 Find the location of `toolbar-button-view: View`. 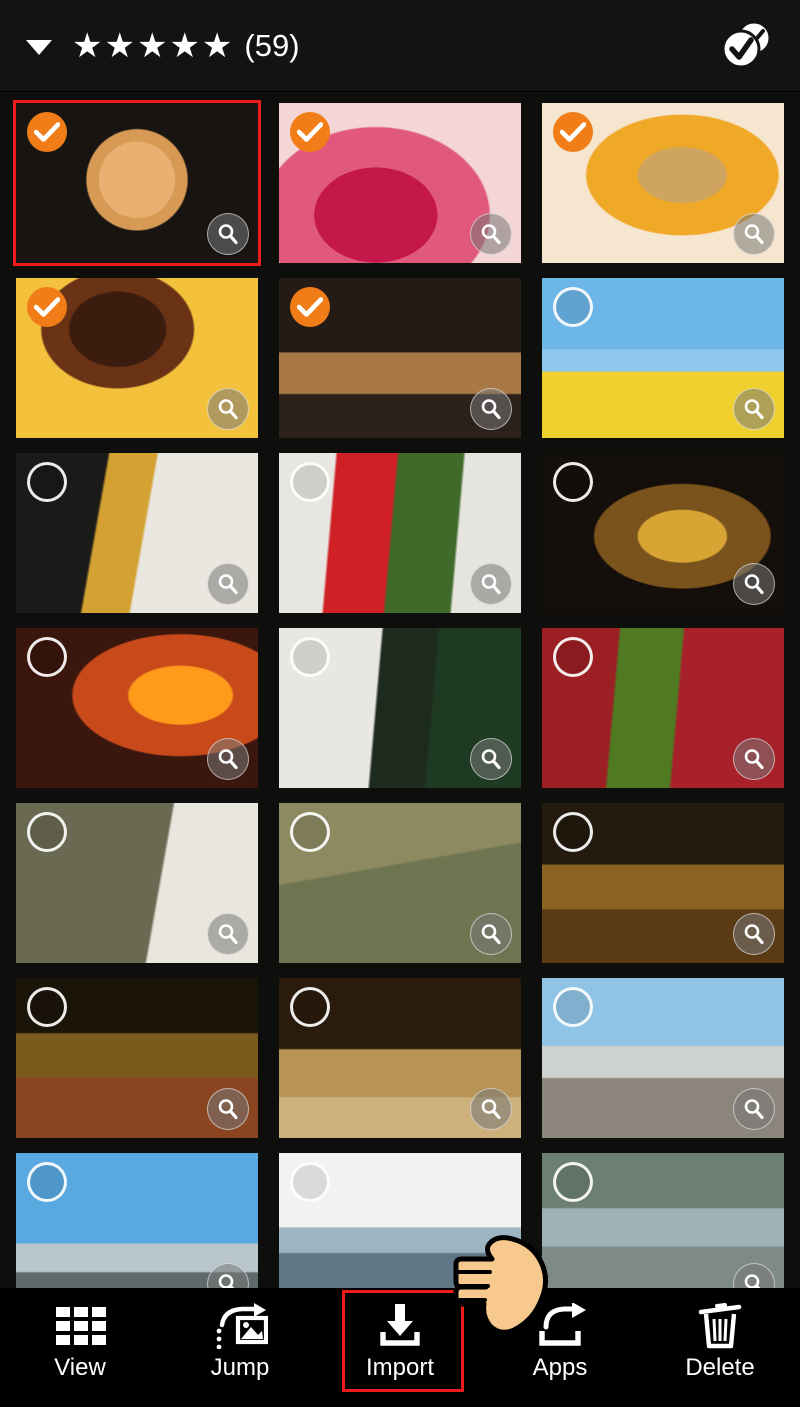

toolbar-button-view: View is located at coordinates (80, 1346).